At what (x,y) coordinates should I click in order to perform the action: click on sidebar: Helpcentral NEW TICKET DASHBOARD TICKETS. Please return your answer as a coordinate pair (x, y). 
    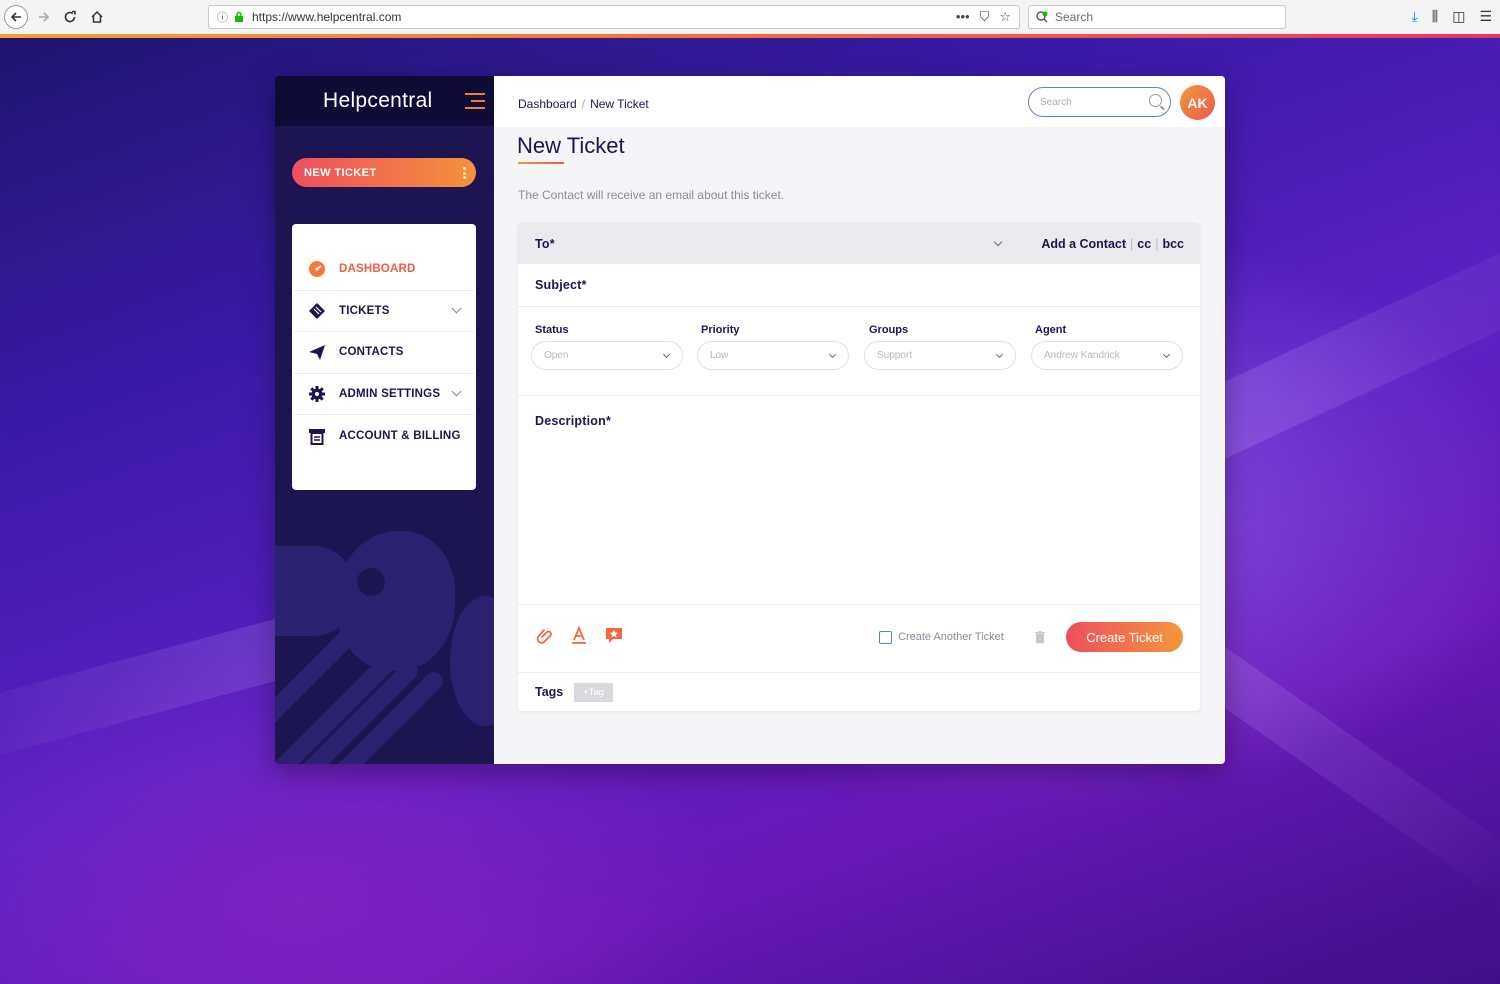
    Looking at the image, I should click on (384, 420).